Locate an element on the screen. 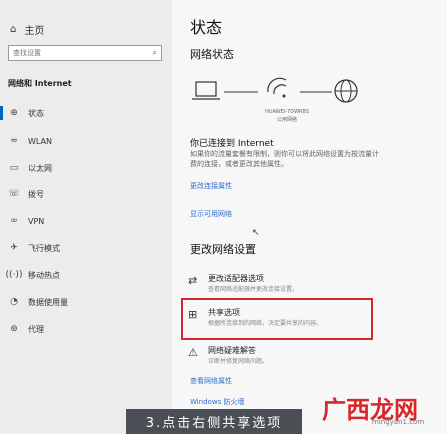  sidebar-item-label: VPN is located at coordinates (36, 221).